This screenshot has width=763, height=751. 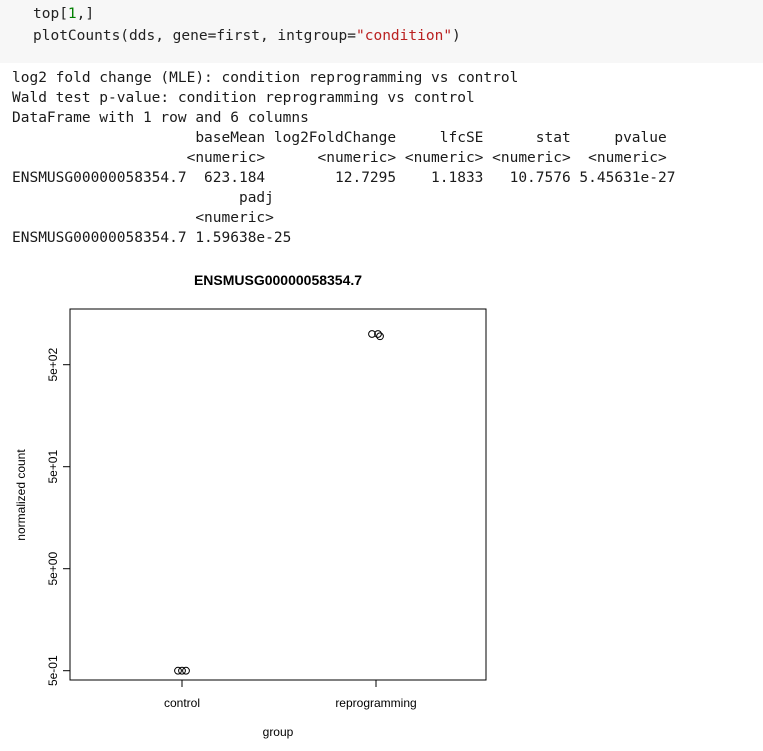 What do you see at coordinates (53, 569) in the screenshot?
I see `y-tick-label: 5e+00` at bounding box center [53, 569].